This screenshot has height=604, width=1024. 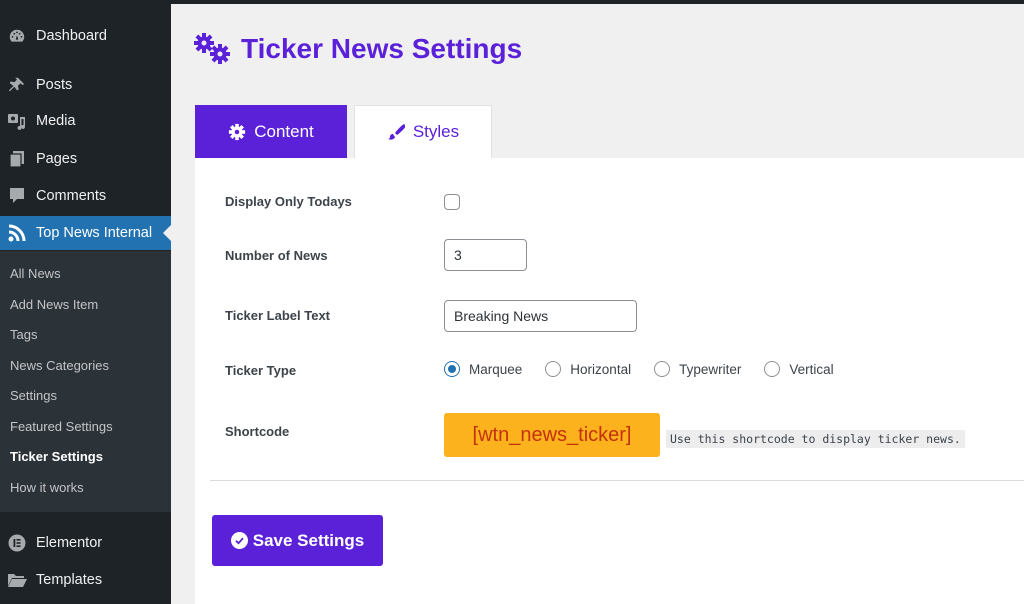 What do you see at coordinates (33, 395) in the screenshot?
I see `submenu-item-settings: Settings` at bounding box center [33, 395].